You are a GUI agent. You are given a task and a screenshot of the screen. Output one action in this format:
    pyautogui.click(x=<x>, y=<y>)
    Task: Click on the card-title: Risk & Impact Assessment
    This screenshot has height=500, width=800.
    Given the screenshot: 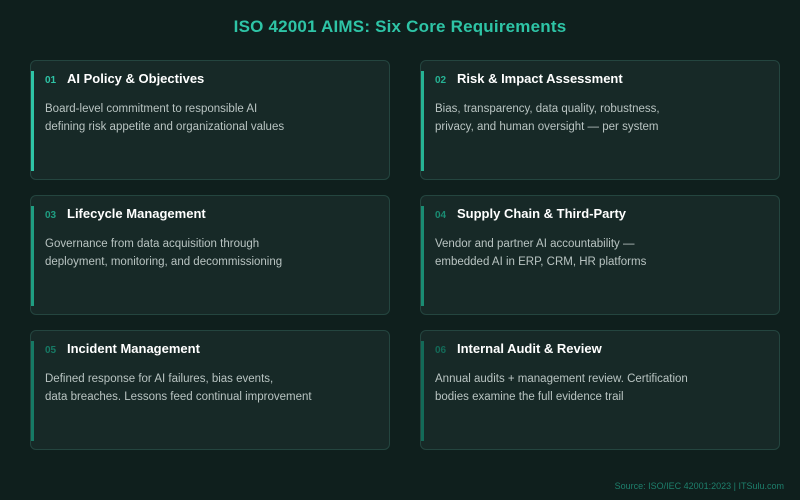 What is the action you would take?
    pyautogui.click(x=540, y=78)
    